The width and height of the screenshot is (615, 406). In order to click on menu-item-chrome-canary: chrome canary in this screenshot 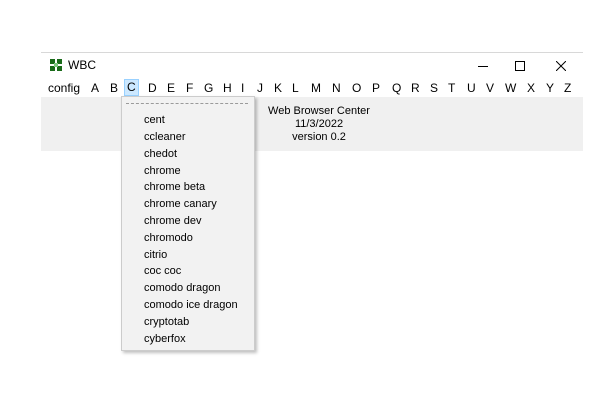, I will do `click(180, 204)`.